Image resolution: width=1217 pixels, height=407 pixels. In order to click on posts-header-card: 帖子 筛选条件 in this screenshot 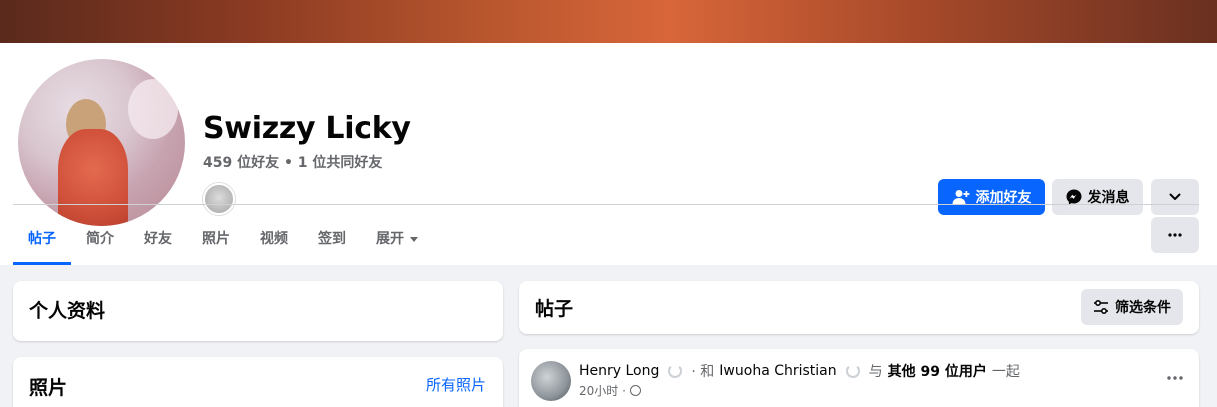, I will do `click(859, 307)`.